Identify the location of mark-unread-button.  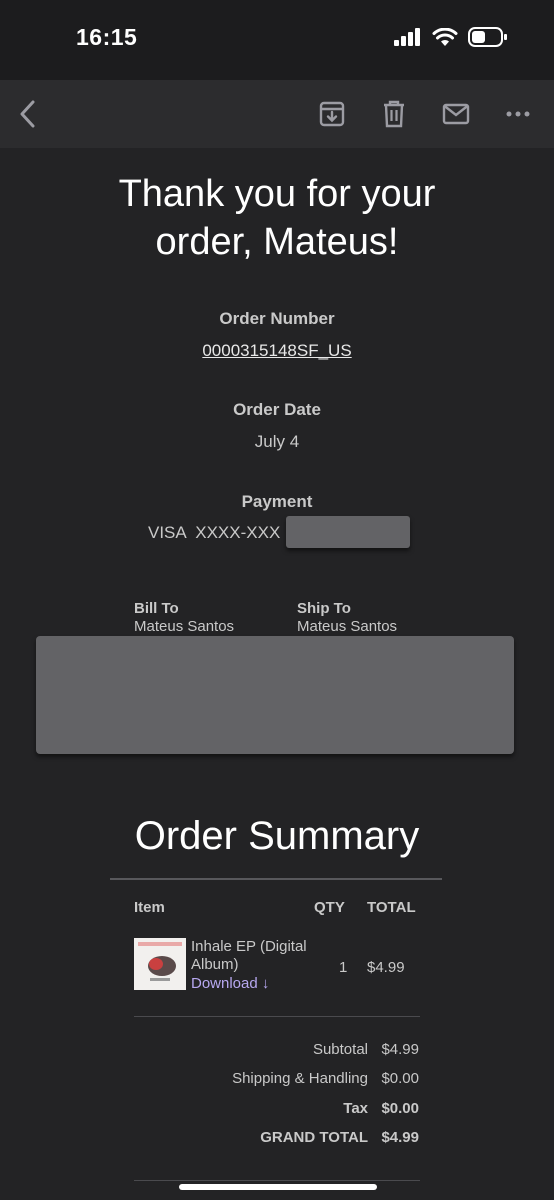
(456, 114).